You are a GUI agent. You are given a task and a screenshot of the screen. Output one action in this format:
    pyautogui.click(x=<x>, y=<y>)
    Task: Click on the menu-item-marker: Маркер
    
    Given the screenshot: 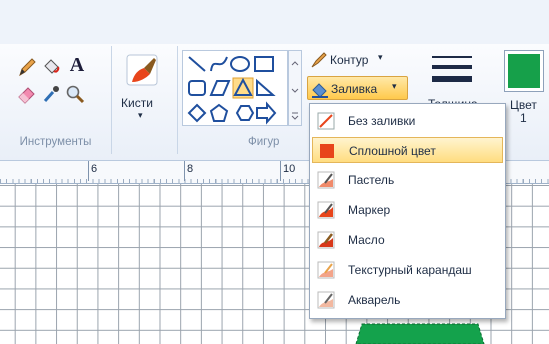 What is the action you would take?
    pyautogui.click(x=407, y=210)
    